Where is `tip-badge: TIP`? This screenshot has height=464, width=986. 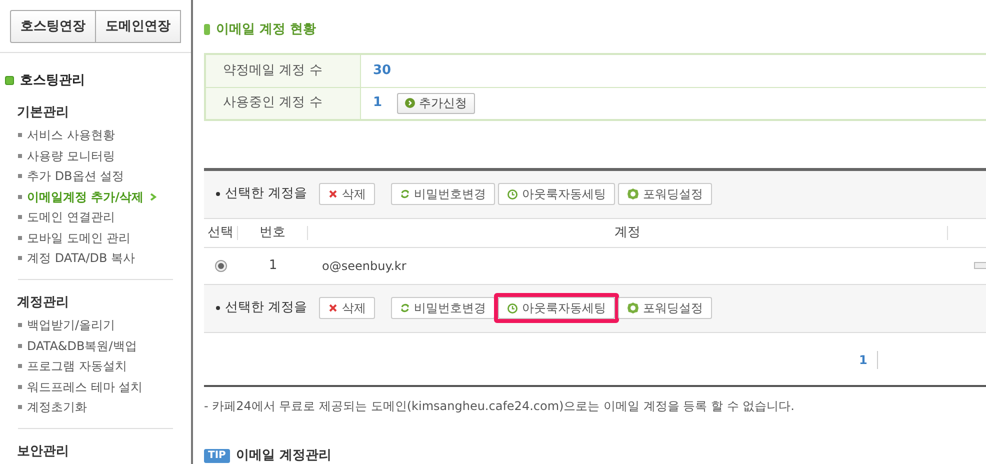
tip-badge: TIP is located at coordinates (217, 455).